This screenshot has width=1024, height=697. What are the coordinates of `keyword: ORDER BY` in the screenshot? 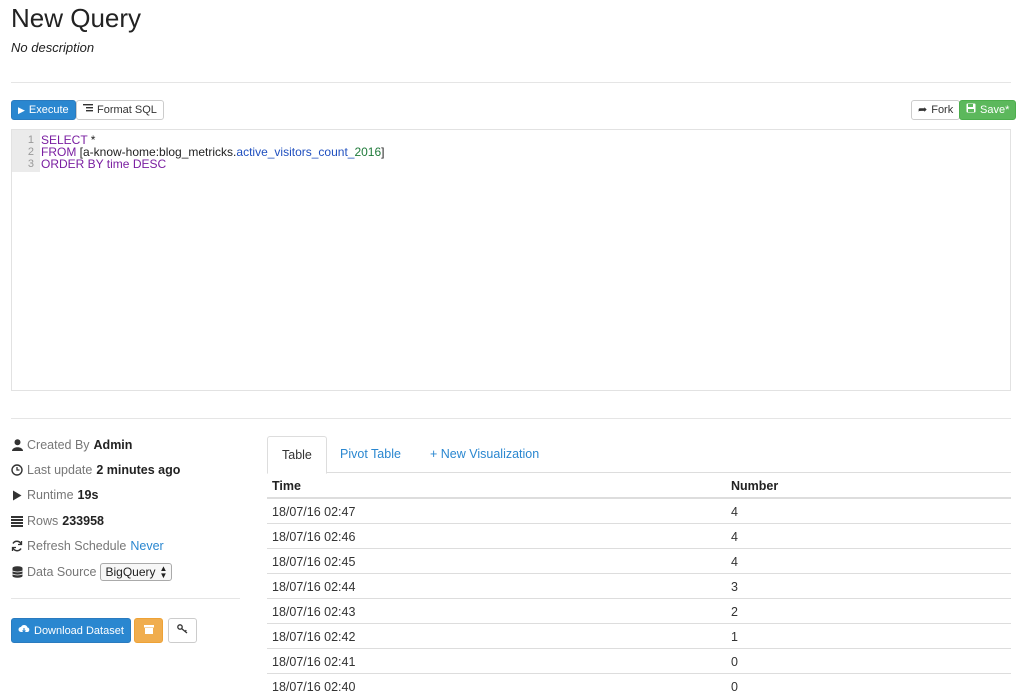 It's located at (72, 164).